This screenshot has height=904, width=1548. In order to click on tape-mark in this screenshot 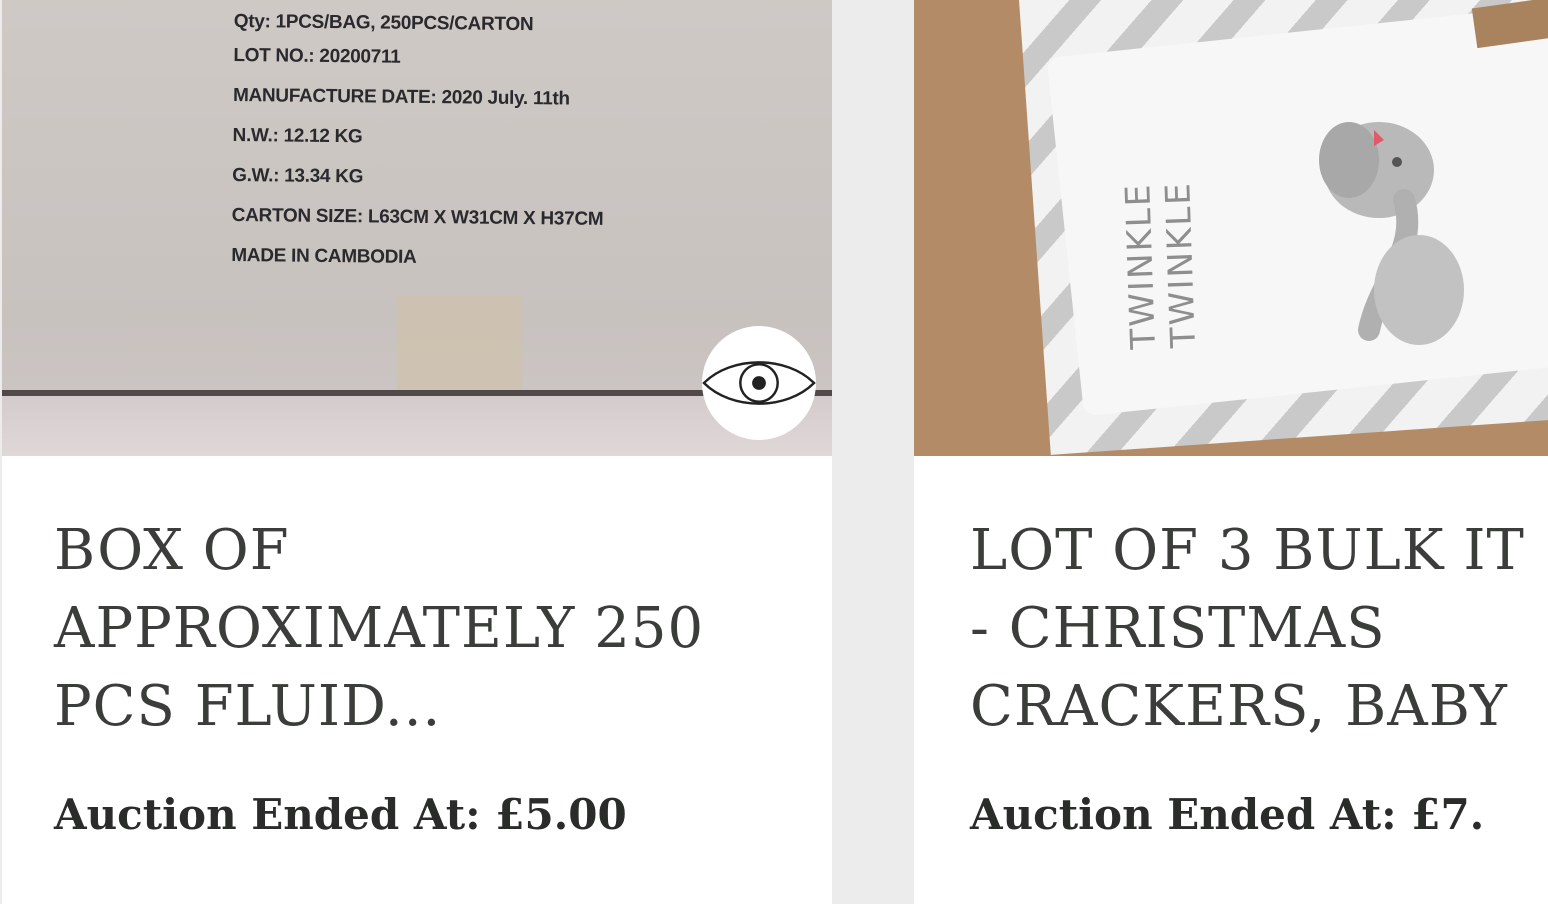, I will do `click(459, 342)`.